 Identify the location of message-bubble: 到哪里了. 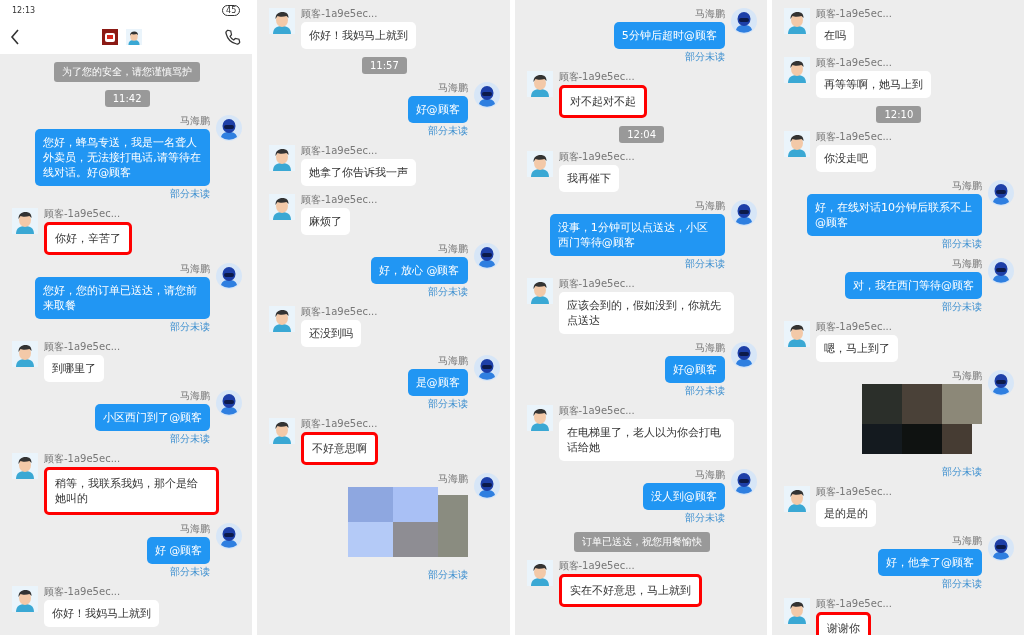
(74, 368).